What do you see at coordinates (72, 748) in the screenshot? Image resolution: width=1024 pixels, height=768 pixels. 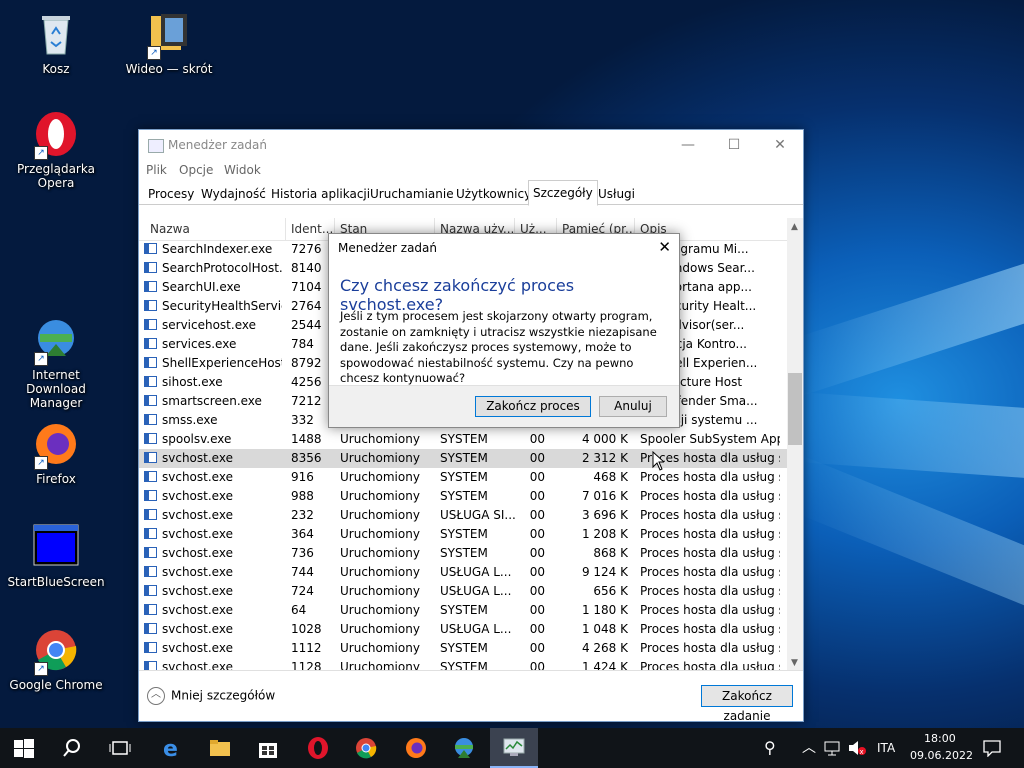 I see `search-icon` at bounding box center [72, 748].